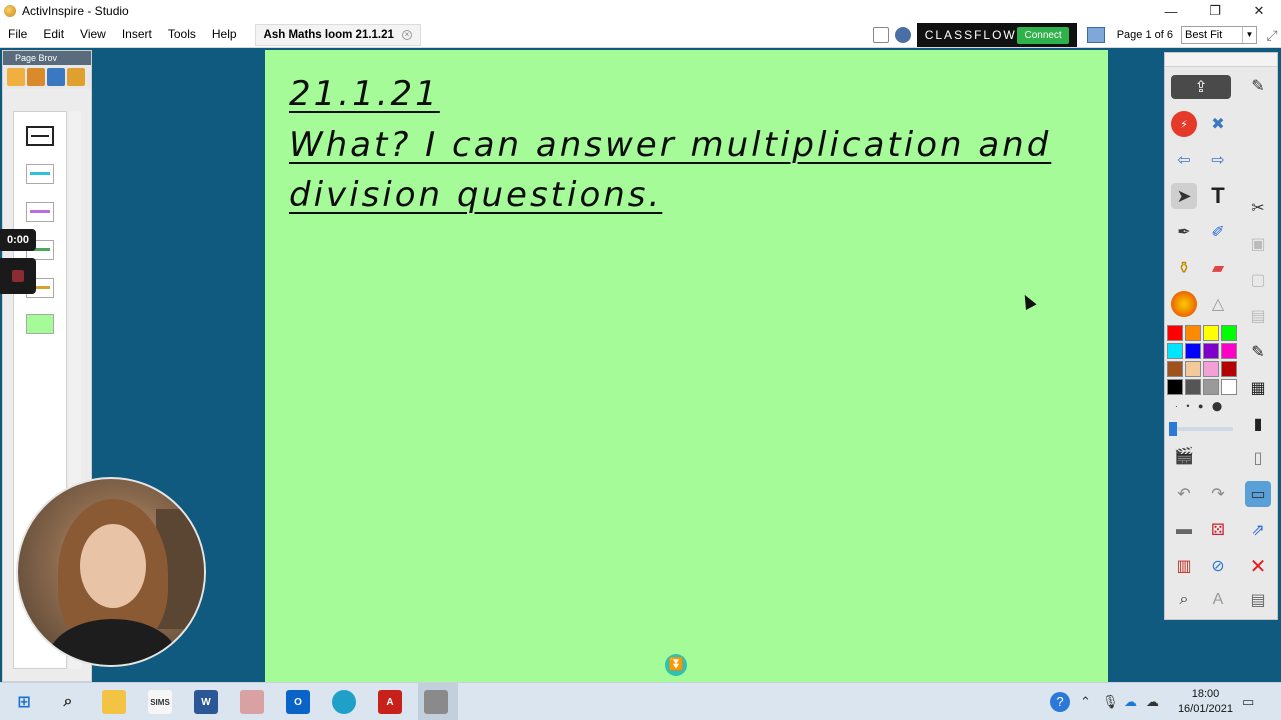  I want to click on scissors-icon: ✂, so click(1258, 208).